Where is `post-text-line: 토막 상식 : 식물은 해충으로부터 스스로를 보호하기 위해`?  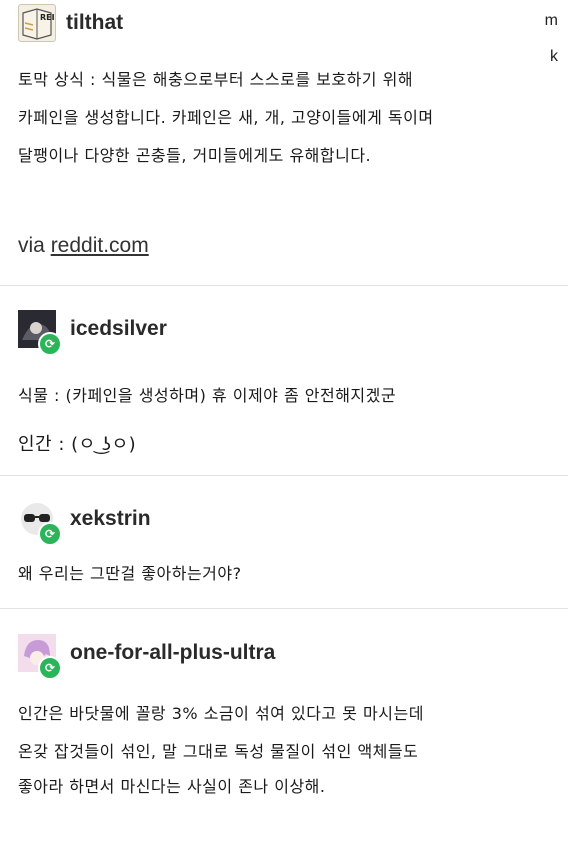 post-text-line: 토막 상식 : 식물은 해충으로부터 스스로를 보호하기 위해 is located at coordinates (216, 79).